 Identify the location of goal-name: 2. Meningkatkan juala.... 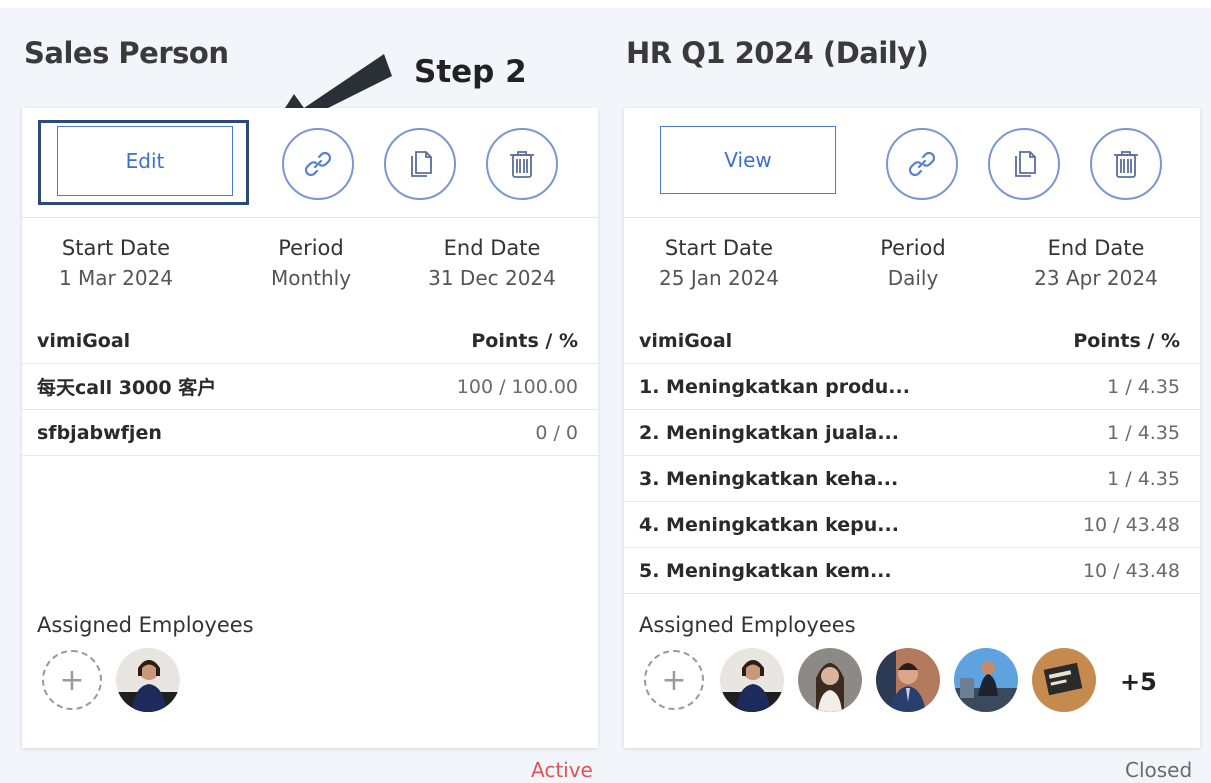
(769, 432).